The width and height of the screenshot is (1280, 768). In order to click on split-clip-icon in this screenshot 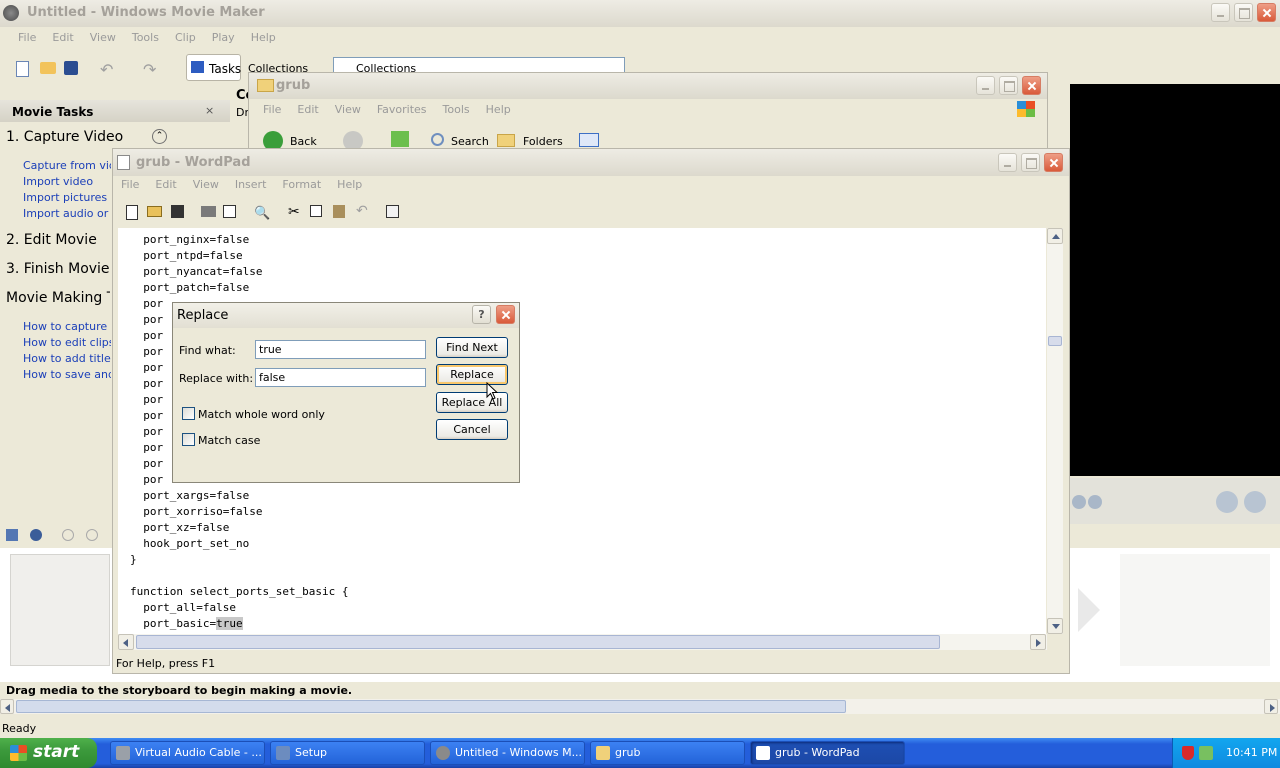, I will do `click(1227, 502)`.